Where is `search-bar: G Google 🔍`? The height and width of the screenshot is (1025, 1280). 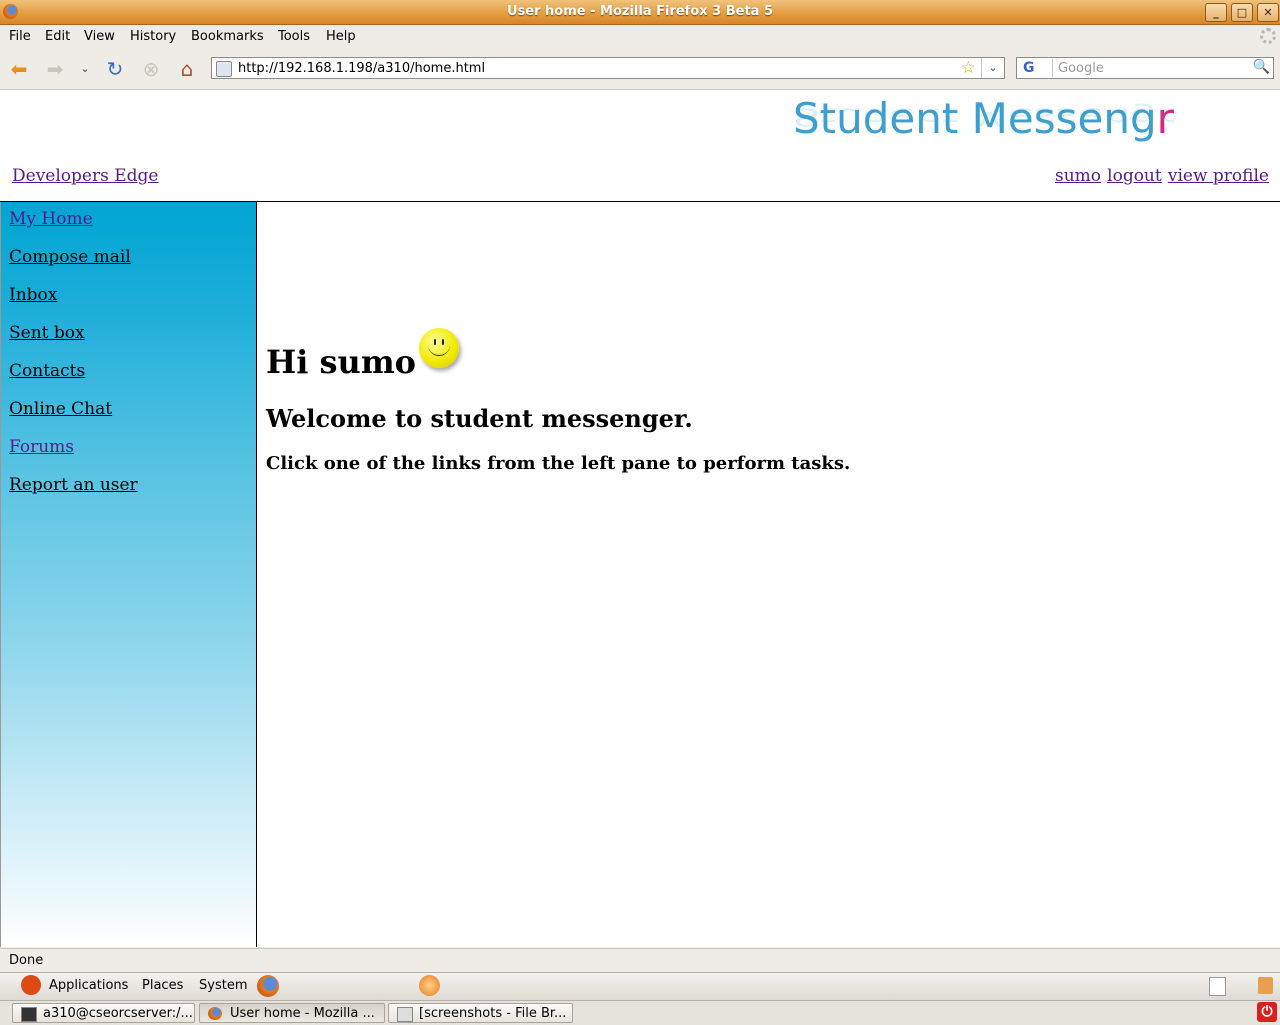
search-bar: G Google 🔍 is located at coordinates (1145, 68).